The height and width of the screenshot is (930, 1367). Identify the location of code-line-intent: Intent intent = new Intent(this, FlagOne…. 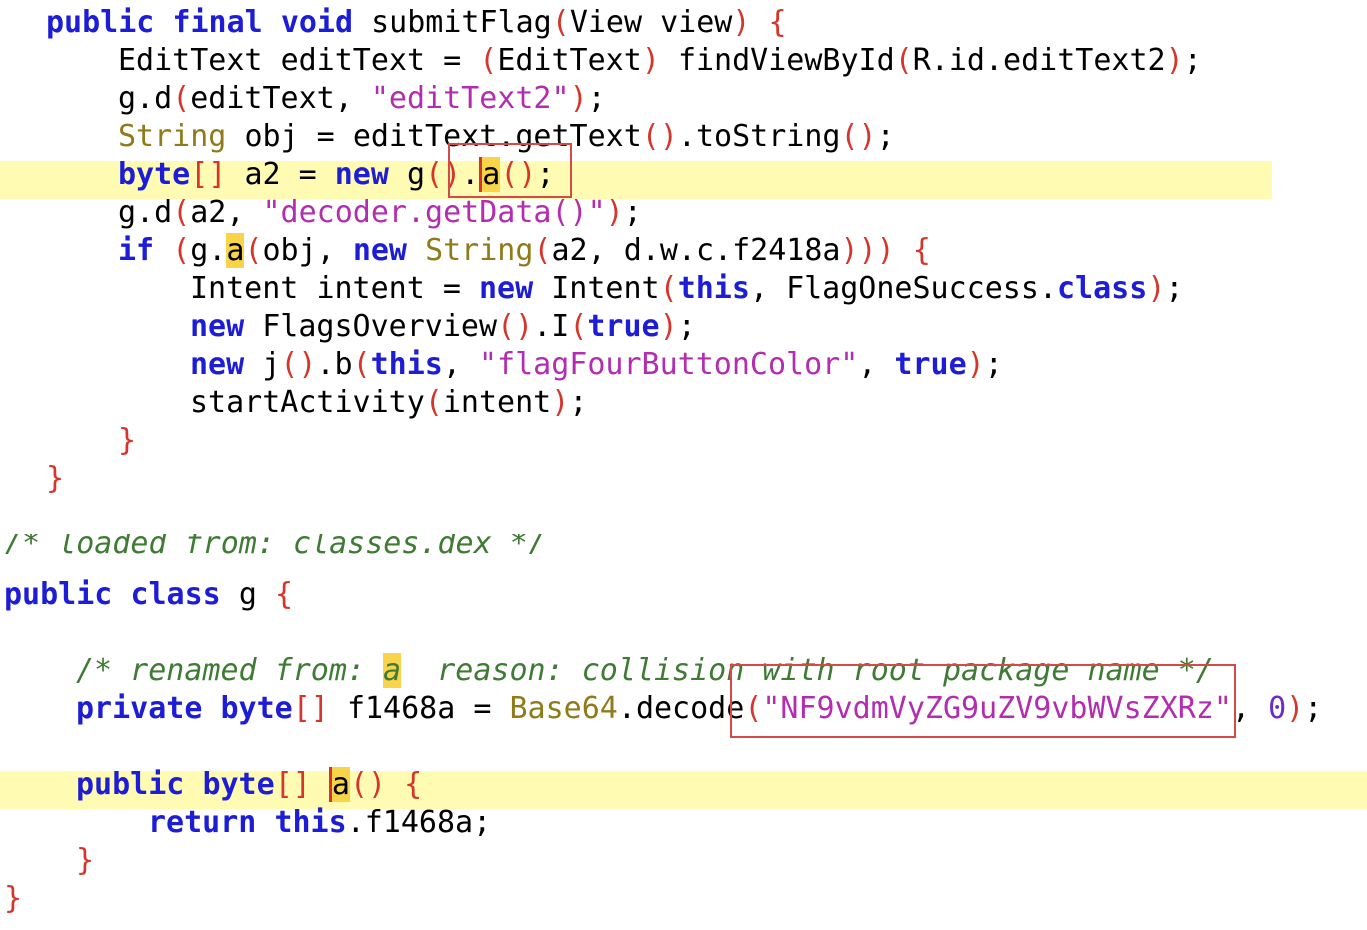
(687, 288).